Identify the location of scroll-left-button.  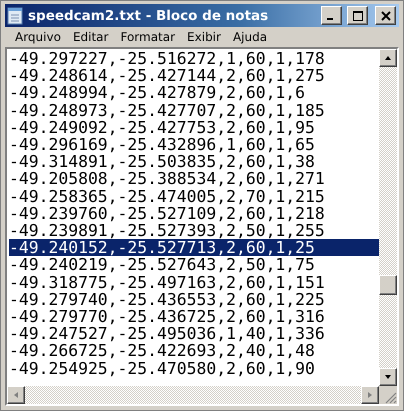
(16, 395).